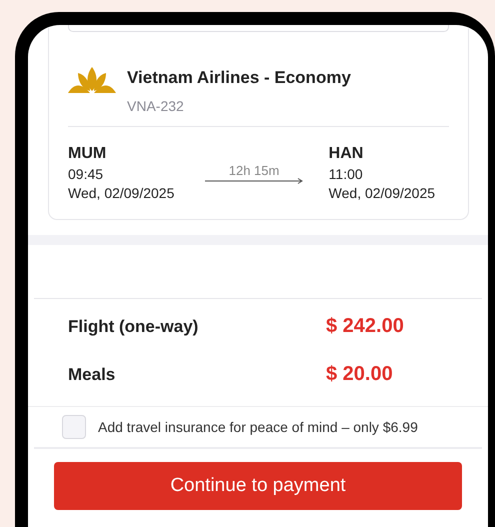 The image size is (495, 527). Describe the element at coordinates (239, 78) in the screenshot. I see `airline-name: Vietnam Airlines - Economy` at that location.